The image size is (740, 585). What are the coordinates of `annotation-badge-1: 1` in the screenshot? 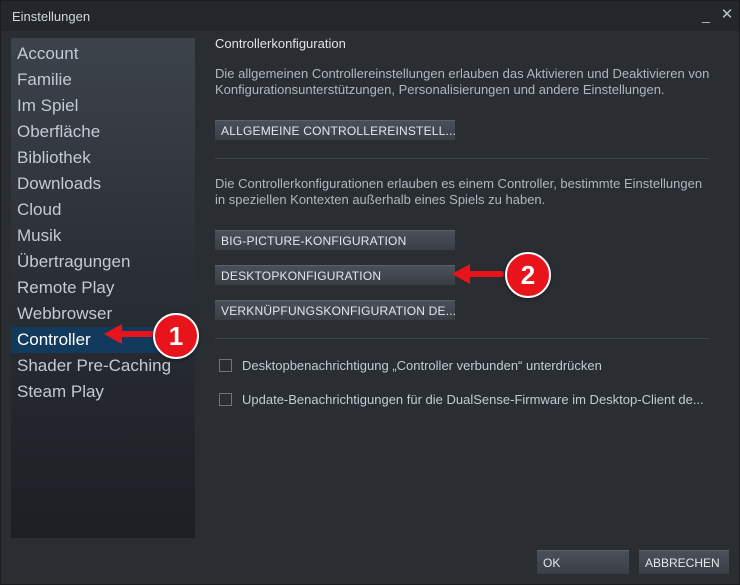 It's located at (176, 336).